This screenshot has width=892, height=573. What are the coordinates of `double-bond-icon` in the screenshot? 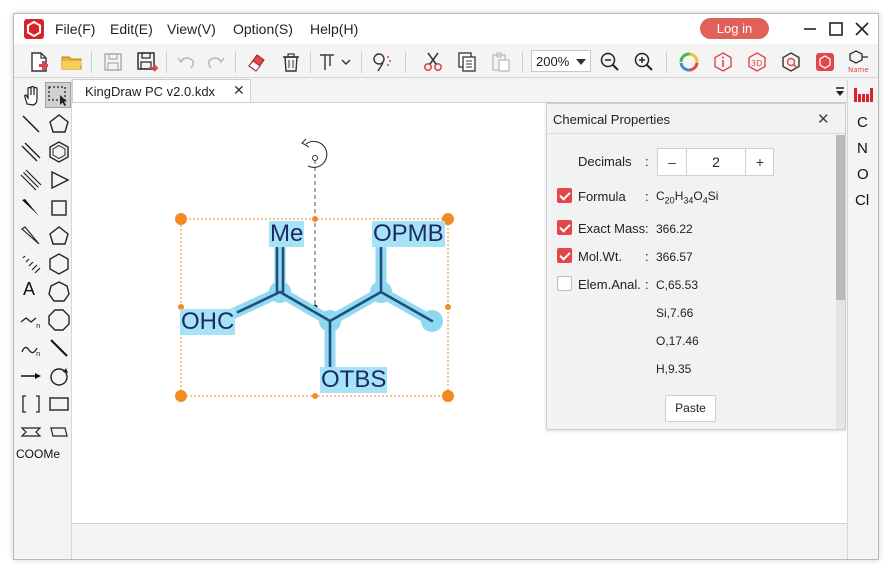 It's located at (31, 152).